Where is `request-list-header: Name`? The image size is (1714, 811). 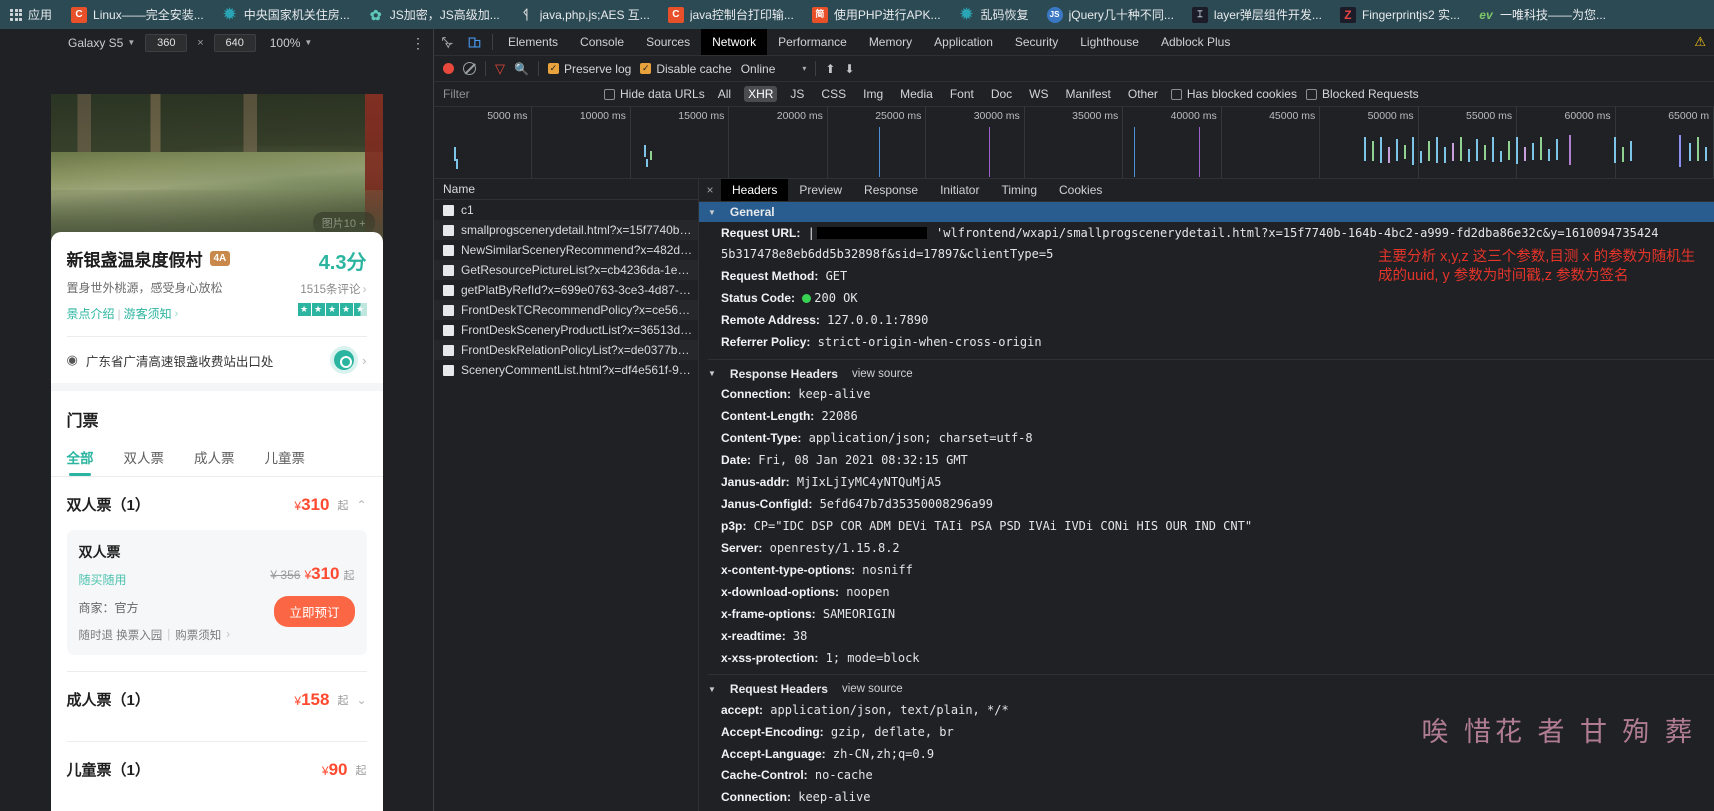 request-list-header: Name is located at coordinates (566, 189).